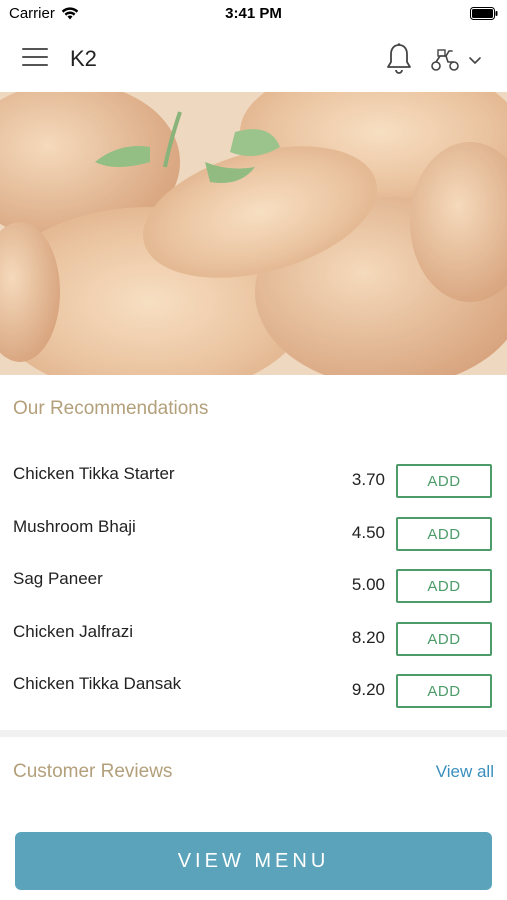 Image resolution: width=507 pixels, height=900 pixels. Describe the element at coordinates (368, 584) in the screenshot. I see `item-price: 5.00` at that location.